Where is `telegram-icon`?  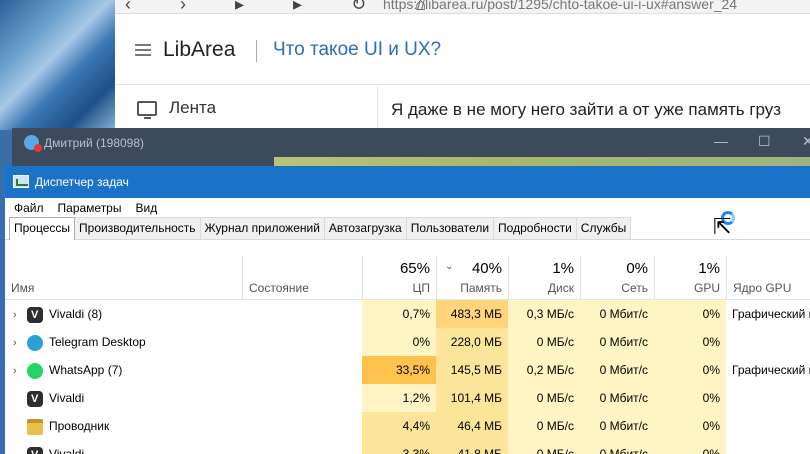 telegram-icon is located at coordinates (35, 342).